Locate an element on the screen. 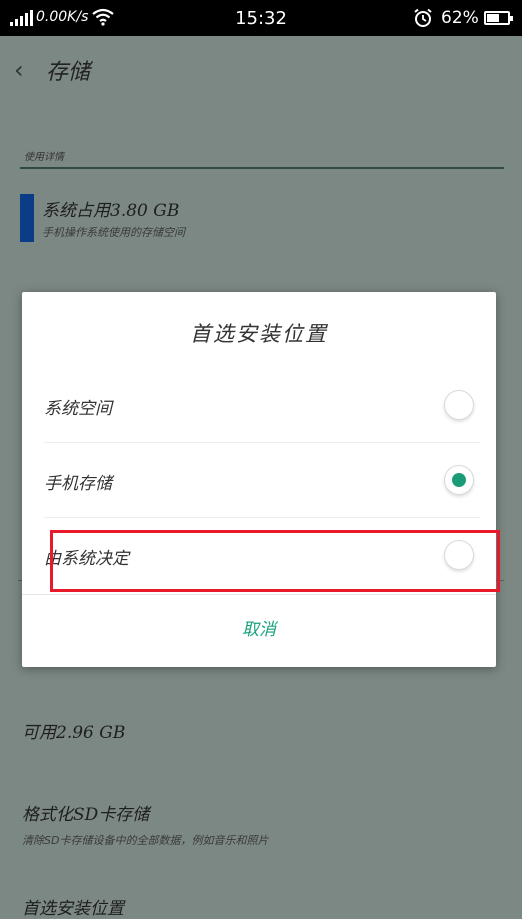 Image resolution: width=522 pixels, height=919 pixels. status-bar: 0.00K/s 15:32 62% is located at coordinates (261, 18).